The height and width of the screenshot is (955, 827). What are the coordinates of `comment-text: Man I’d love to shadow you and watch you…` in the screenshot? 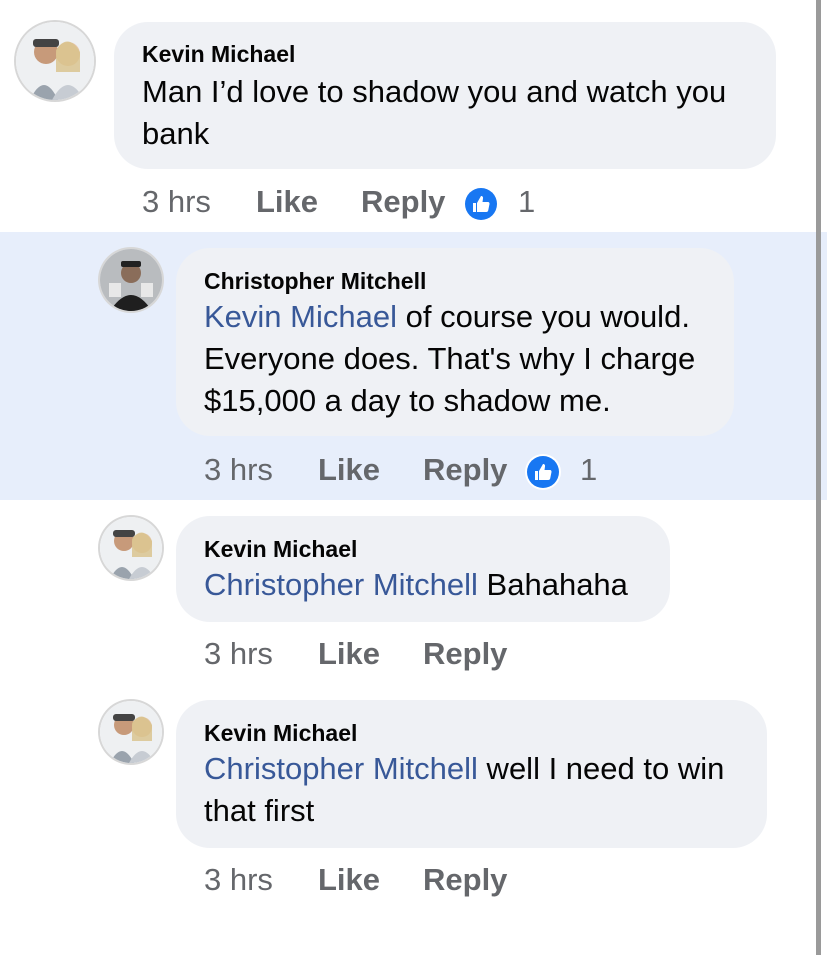 It's located at (452, 113).